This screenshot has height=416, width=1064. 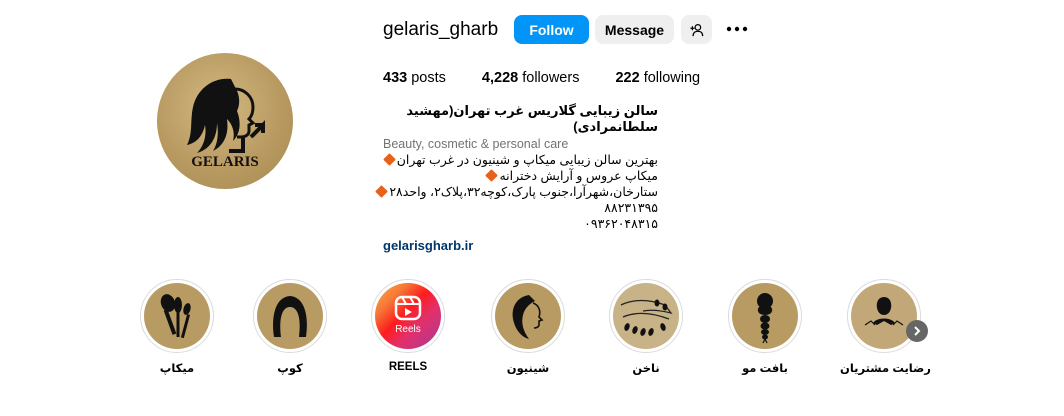 I want to click on following-count: 222, so click(x=627, y=78).